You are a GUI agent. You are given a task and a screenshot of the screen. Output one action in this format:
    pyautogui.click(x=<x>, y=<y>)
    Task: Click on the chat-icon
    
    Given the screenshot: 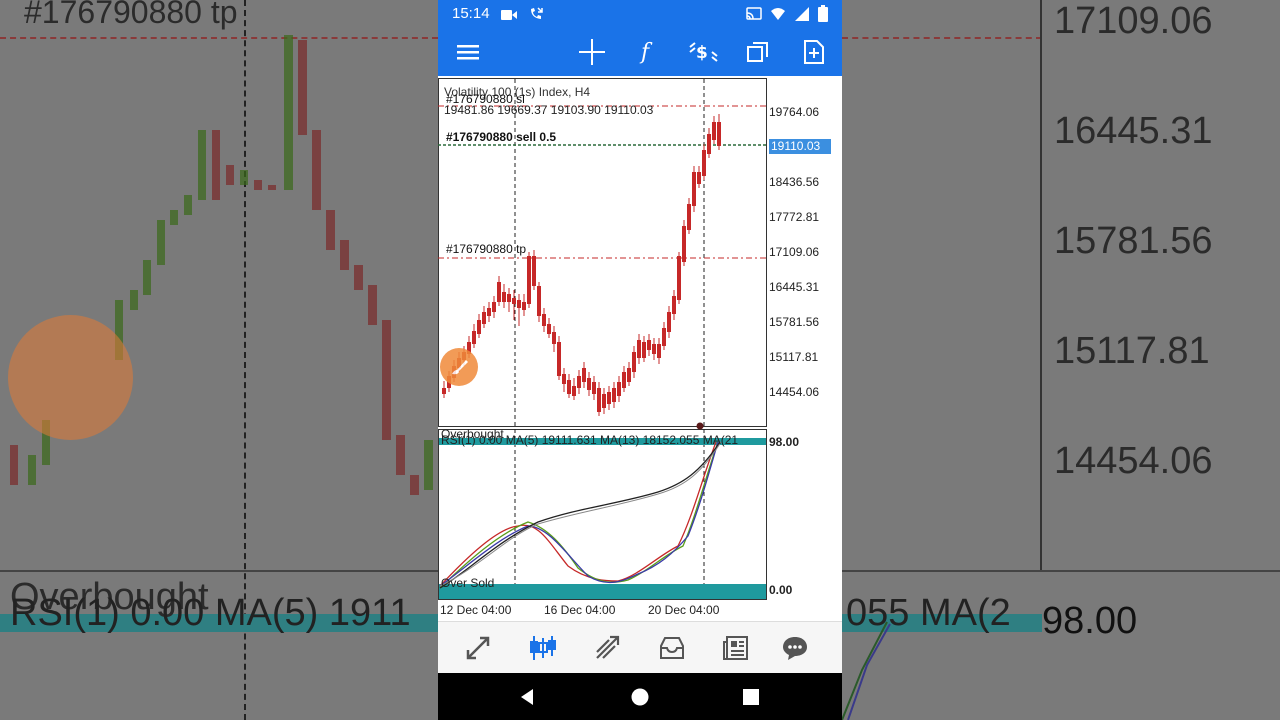 What is the action you would take?
    pyautogui.click(x=795, y=648)
    